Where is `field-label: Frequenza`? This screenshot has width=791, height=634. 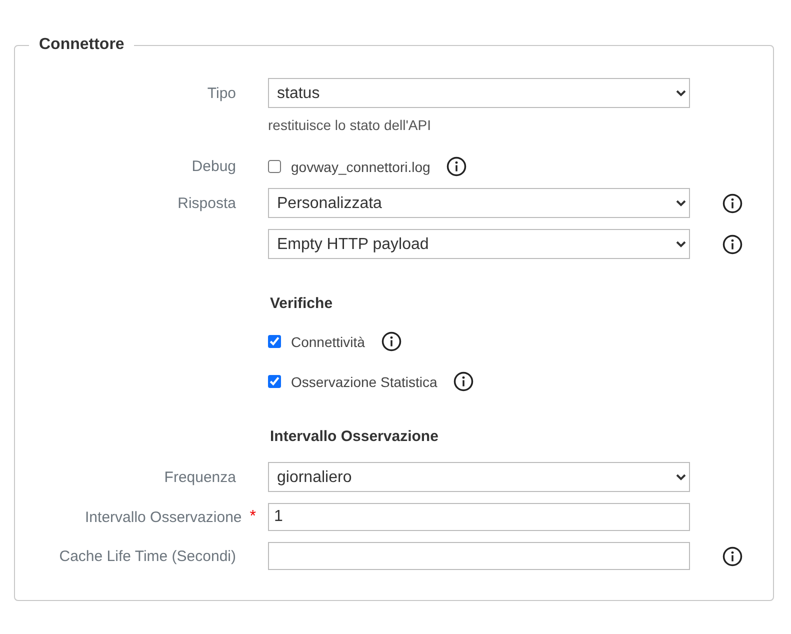 field-label: Frequenza is located at coordinates (200, 477).